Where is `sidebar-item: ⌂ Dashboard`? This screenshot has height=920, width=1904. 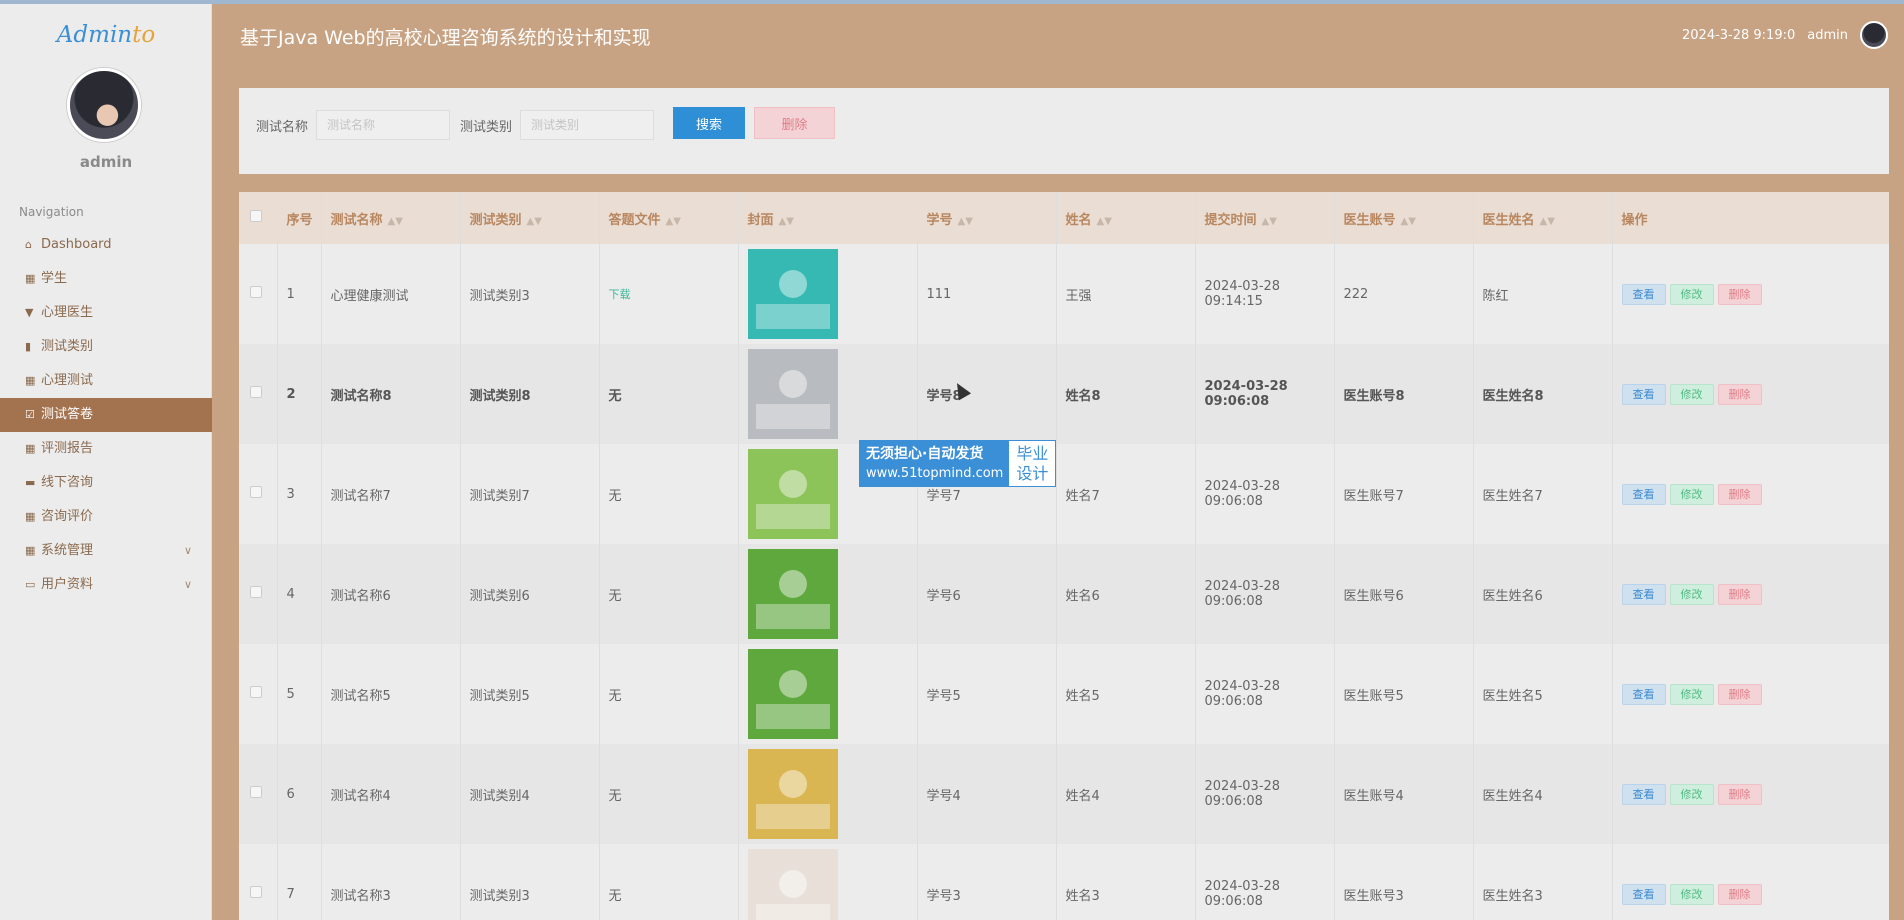 sidebar-item: ⌂ Dashboard is located at coordinates (106, 245).